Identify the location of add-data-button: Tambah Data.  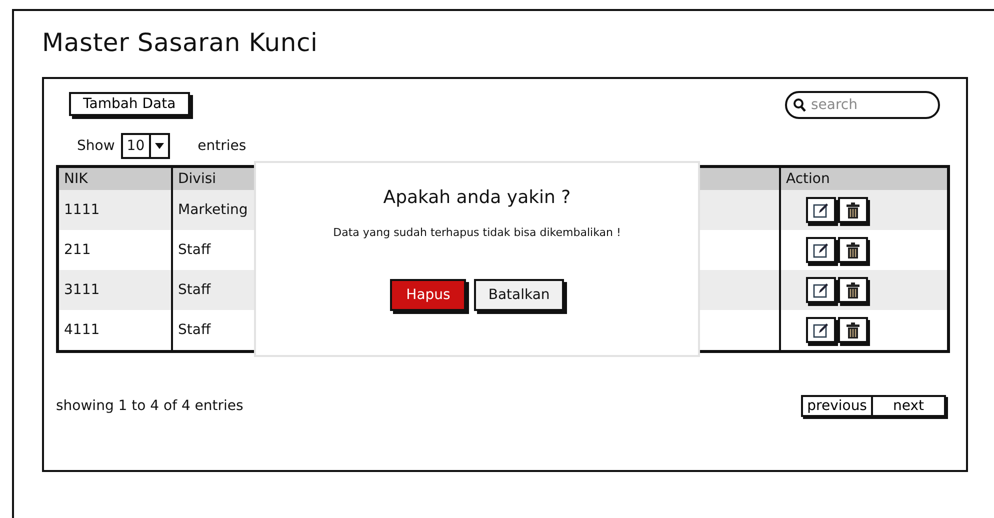
(129, 104).